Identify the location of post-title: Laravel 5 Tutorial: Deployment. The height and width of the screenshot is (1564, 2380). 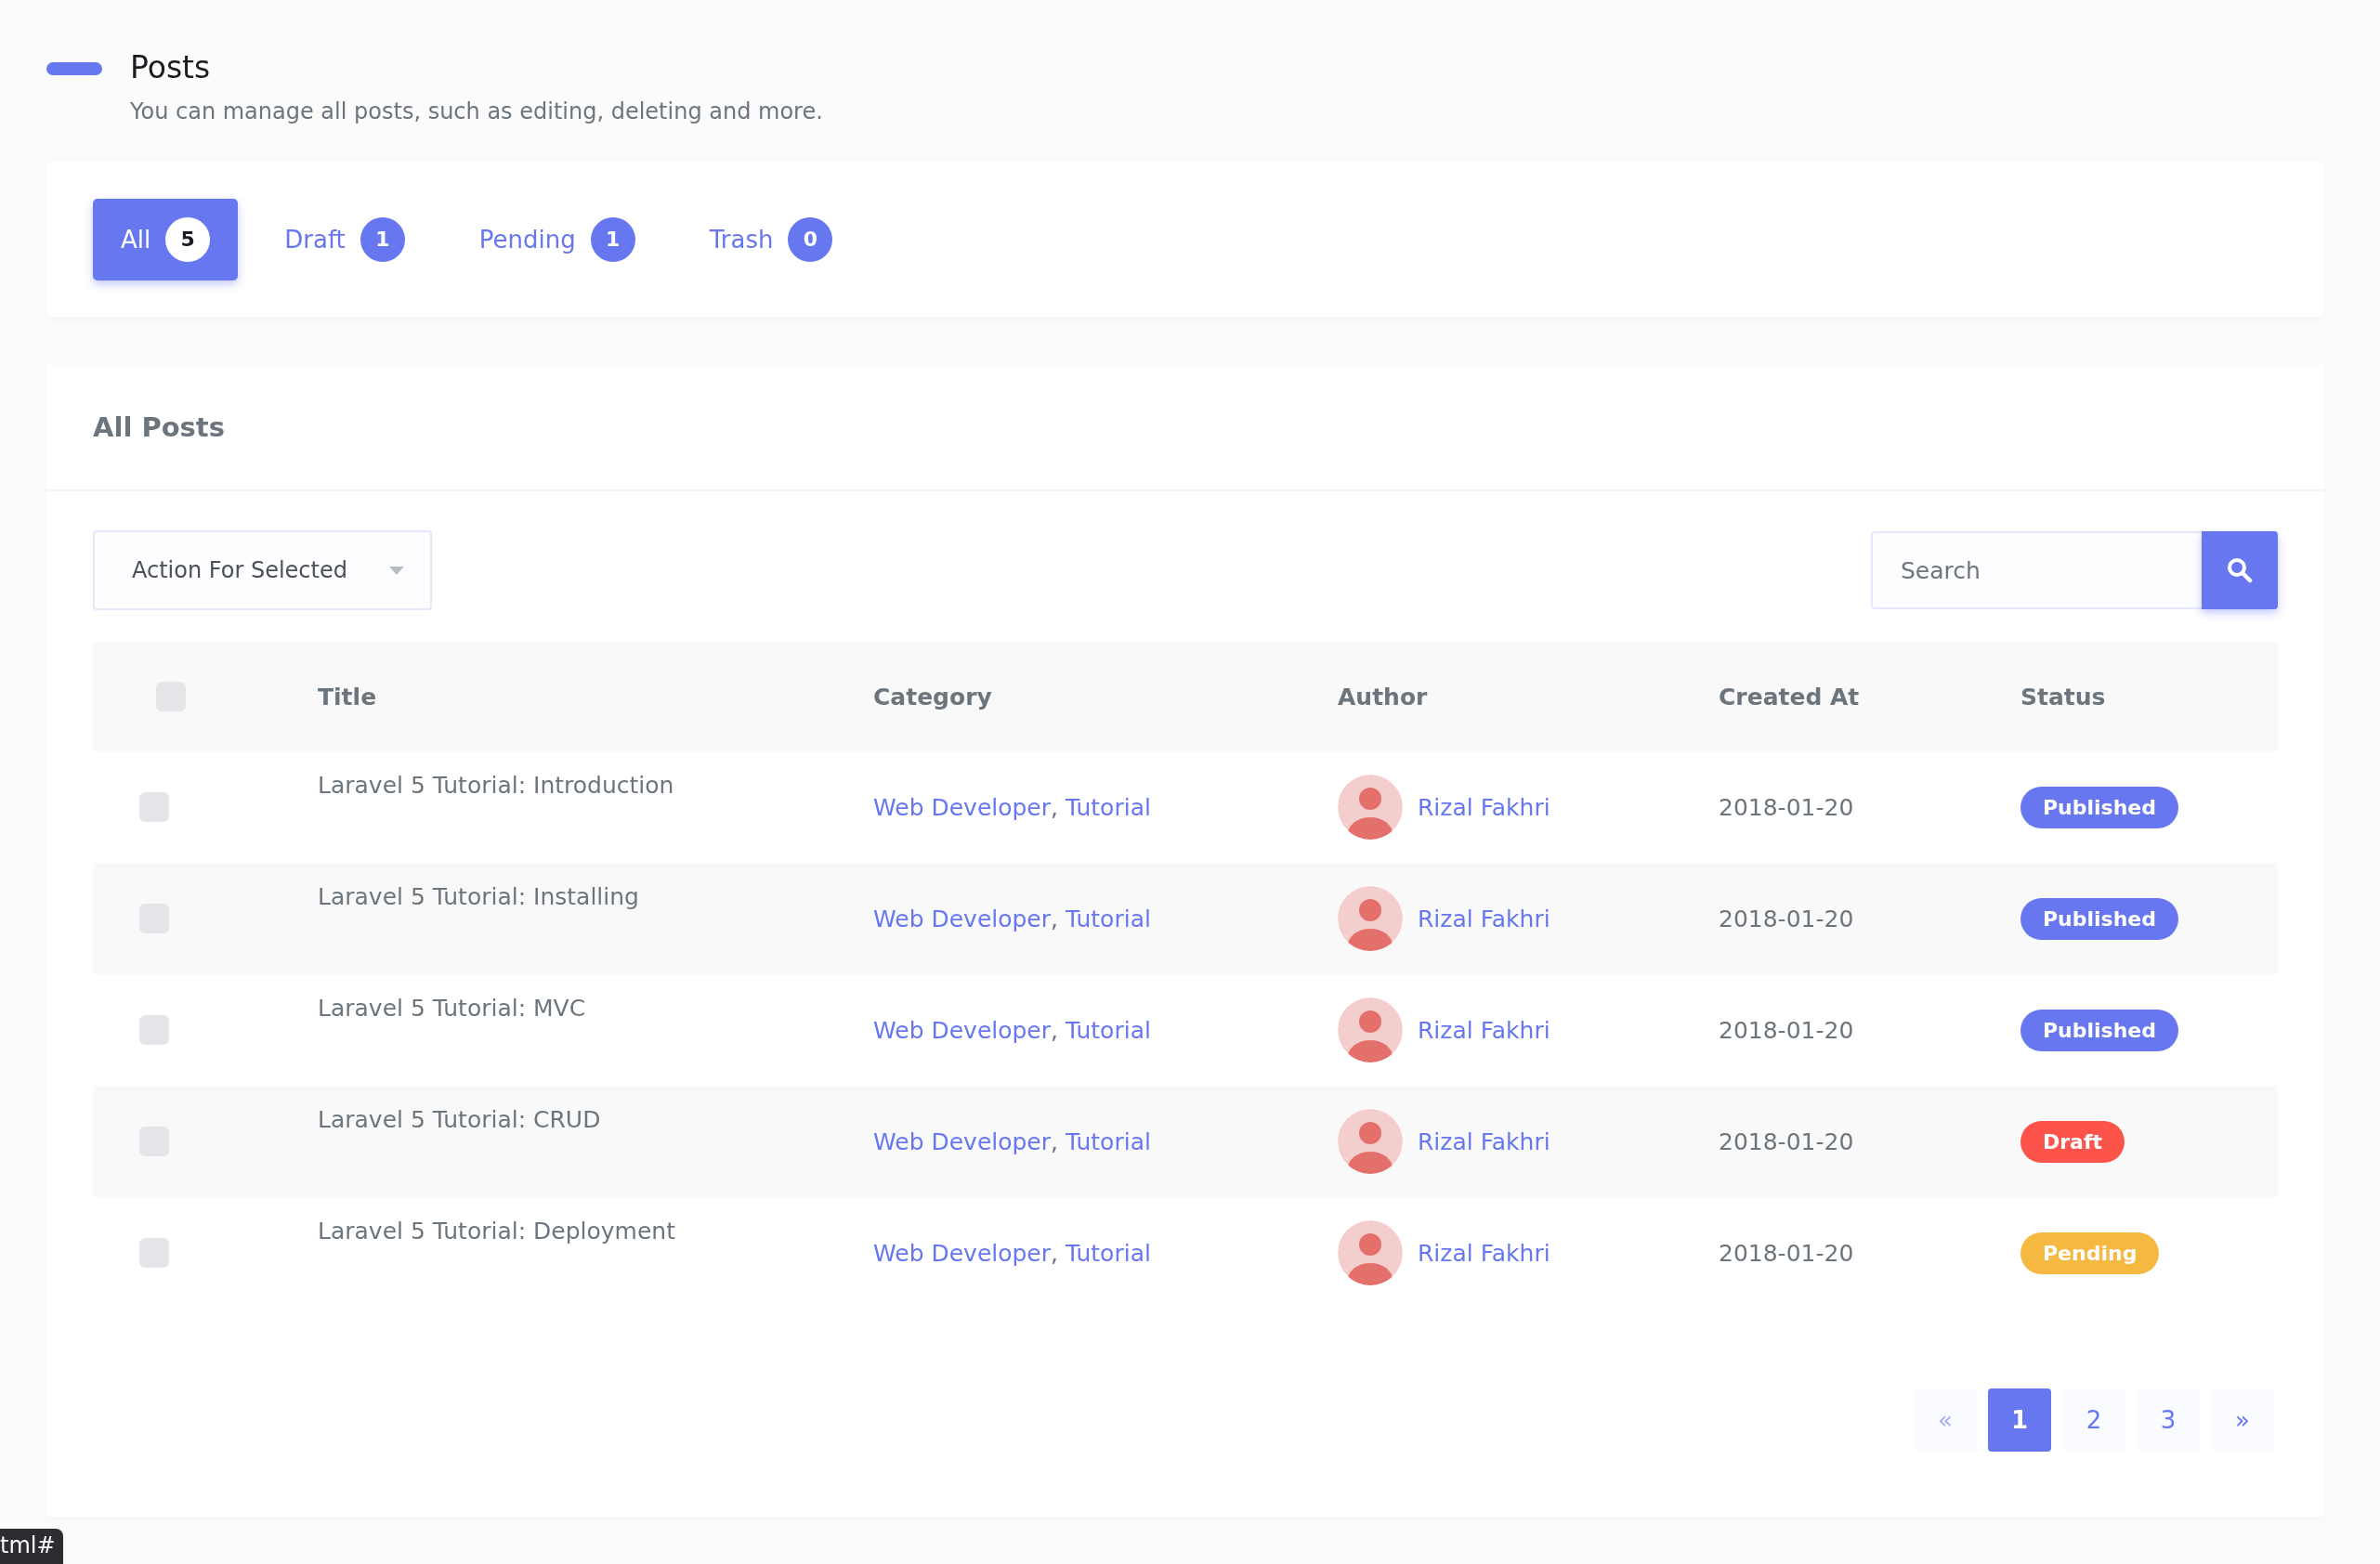
(497, 1231).